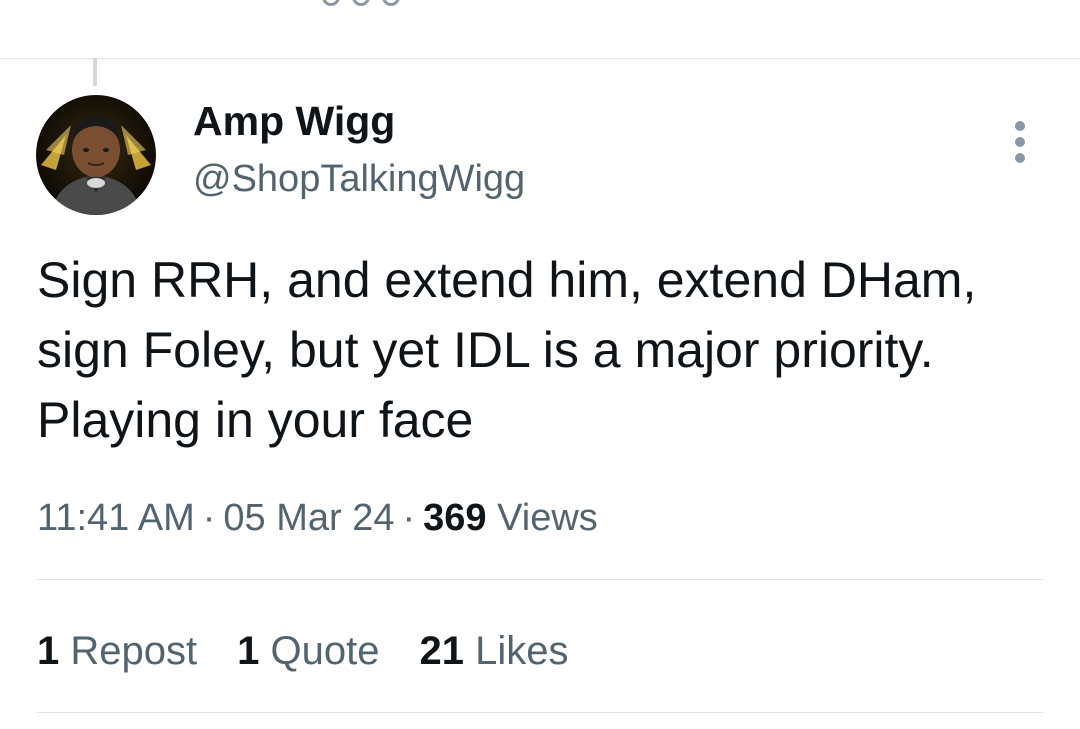 The width and height of the screenshot is (1080, 729). What do you see at coordinates (455, 518) in the screenshot?
I see `views-count: 369` at bounding box center [455, 518].